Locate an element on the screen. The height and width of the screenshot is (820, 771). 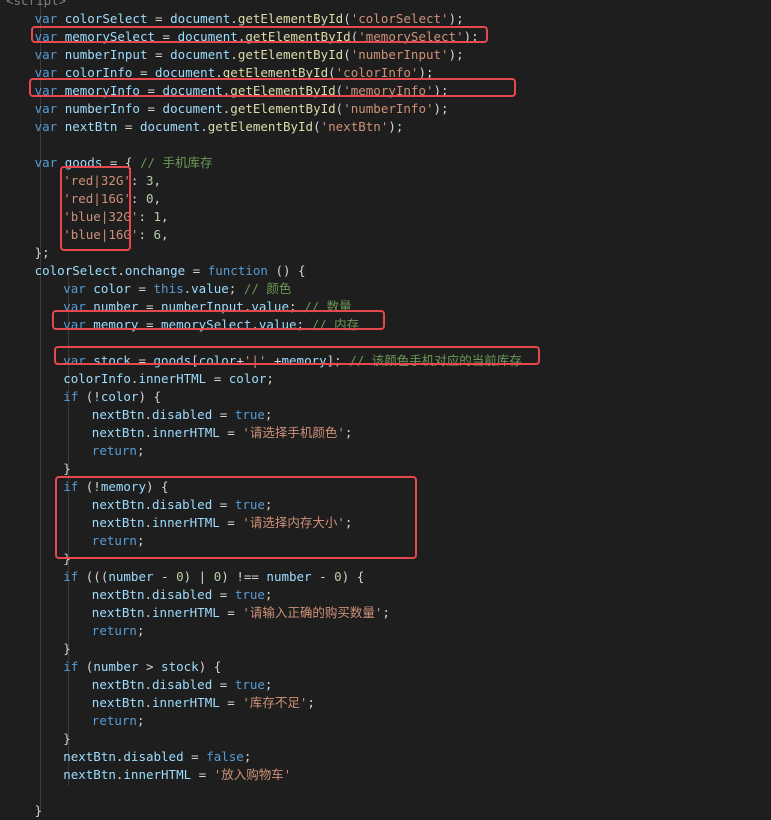
code-token: ]; is located at coordinates (338, 360).